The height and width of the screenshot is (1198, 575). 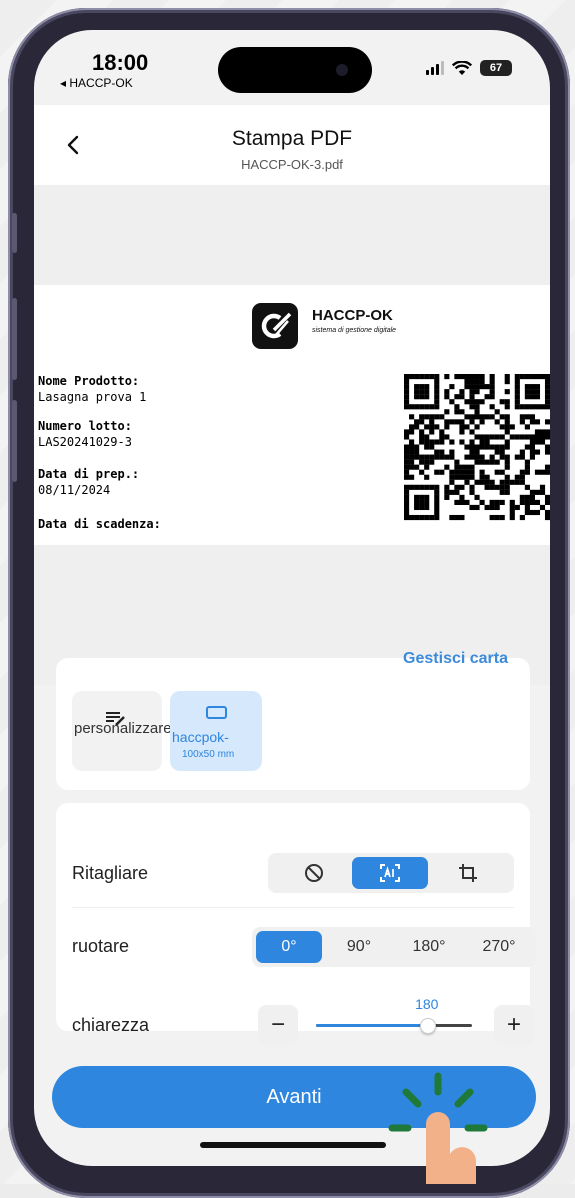 I want to click on crop-label: Ritagliare, so click(x=110, y=873).